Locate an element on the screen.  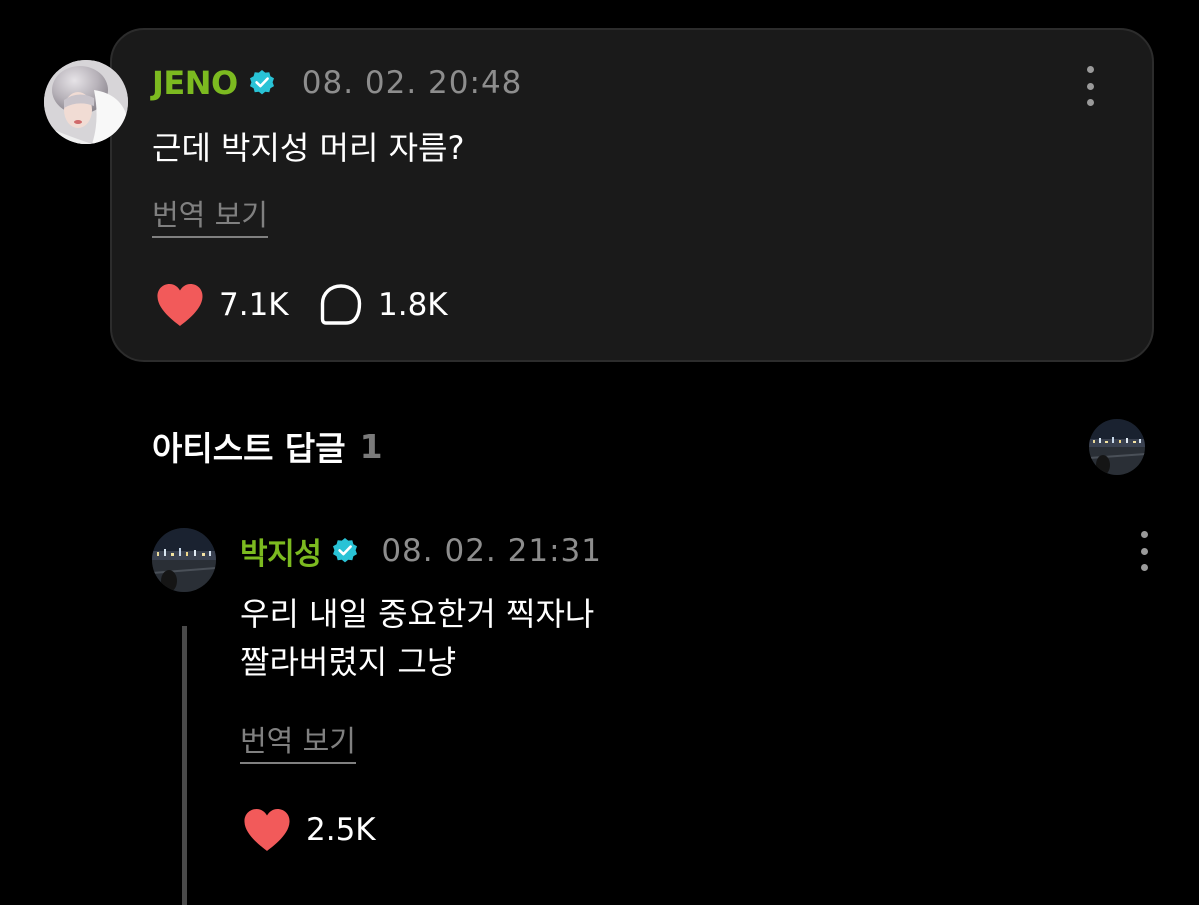
reply-timestamp: 08. 02. 21:31 is located at coordinates (491, 551).